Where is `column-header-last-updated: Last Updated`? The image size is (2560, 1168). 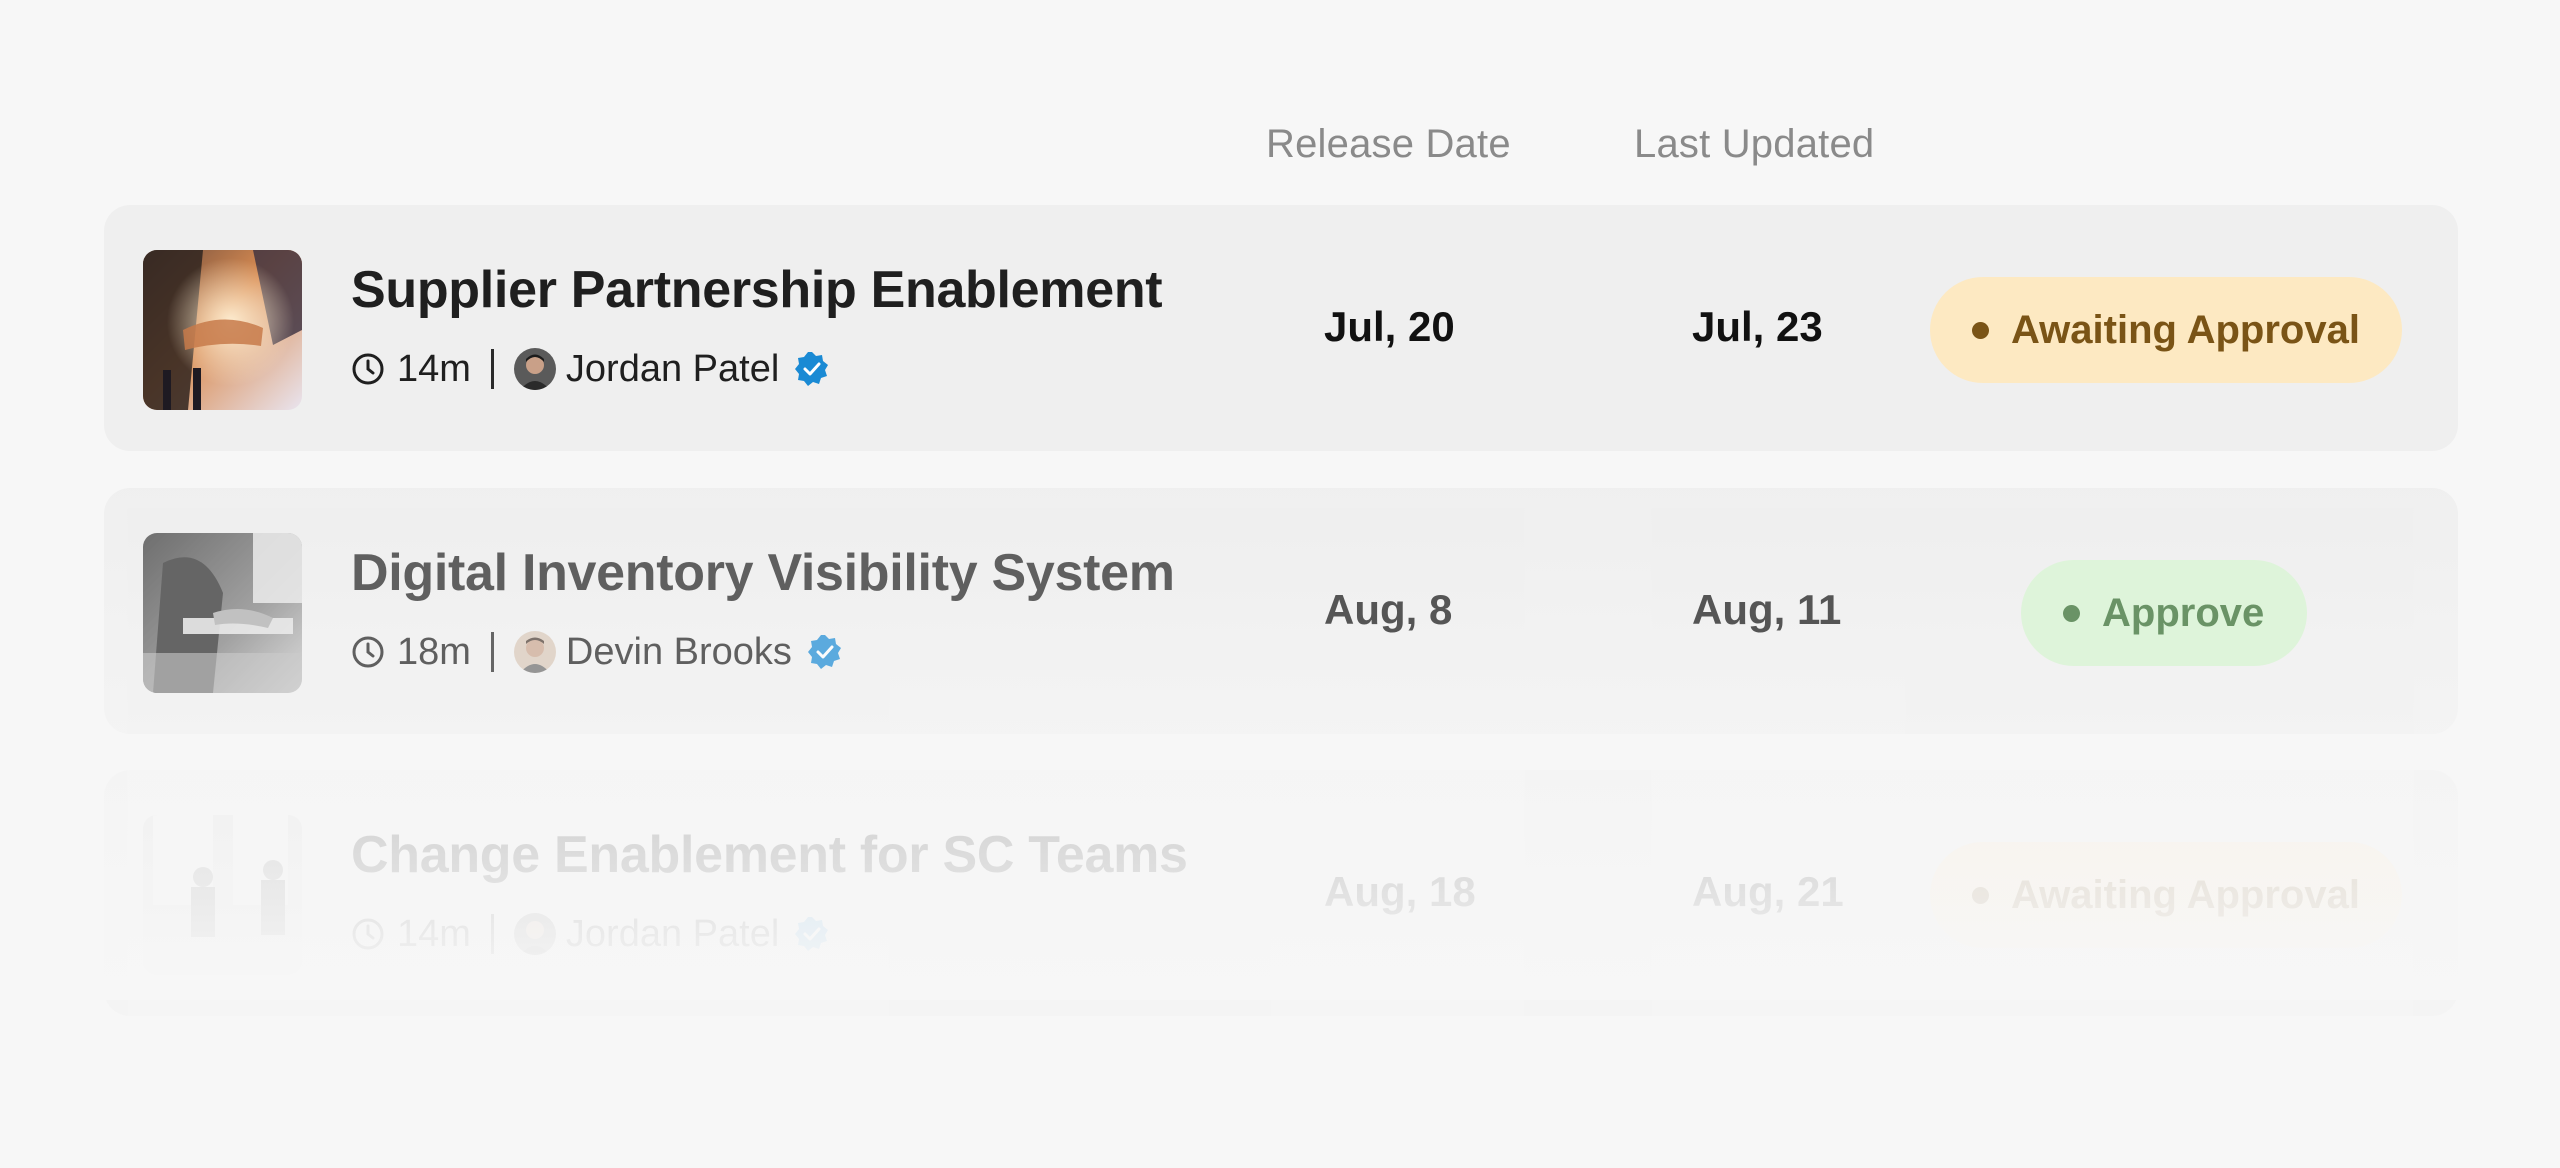 column-header-last-updated: Last Updated is located at coordinates (1754, 144).